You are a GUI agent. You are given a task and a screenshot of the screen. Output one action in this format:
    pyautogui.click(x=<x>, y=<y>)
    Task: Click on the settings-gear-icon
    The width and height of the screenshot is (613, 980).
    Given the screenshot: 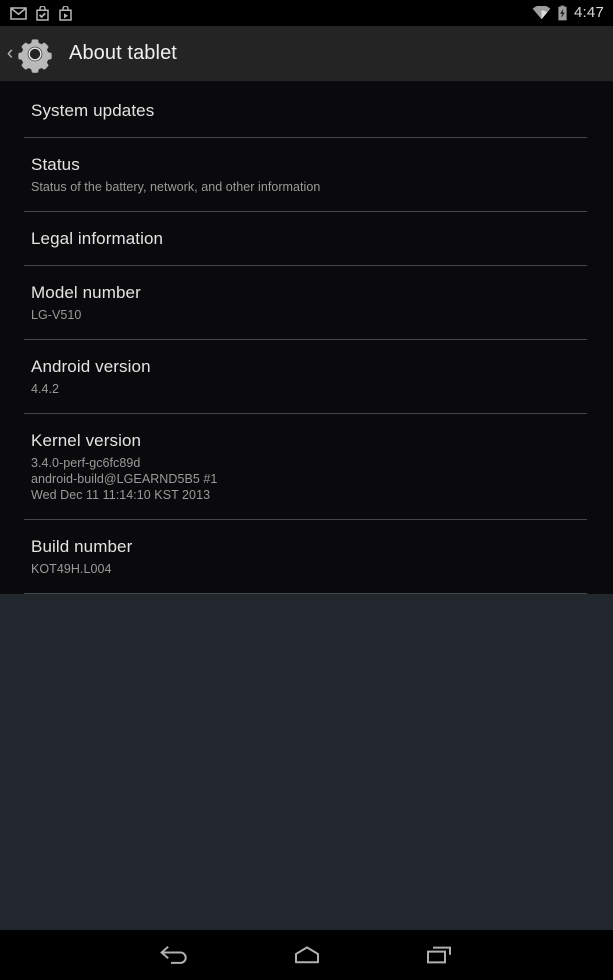 What is the action you would take?
    pyautogui.click(x=35, y=54)
    